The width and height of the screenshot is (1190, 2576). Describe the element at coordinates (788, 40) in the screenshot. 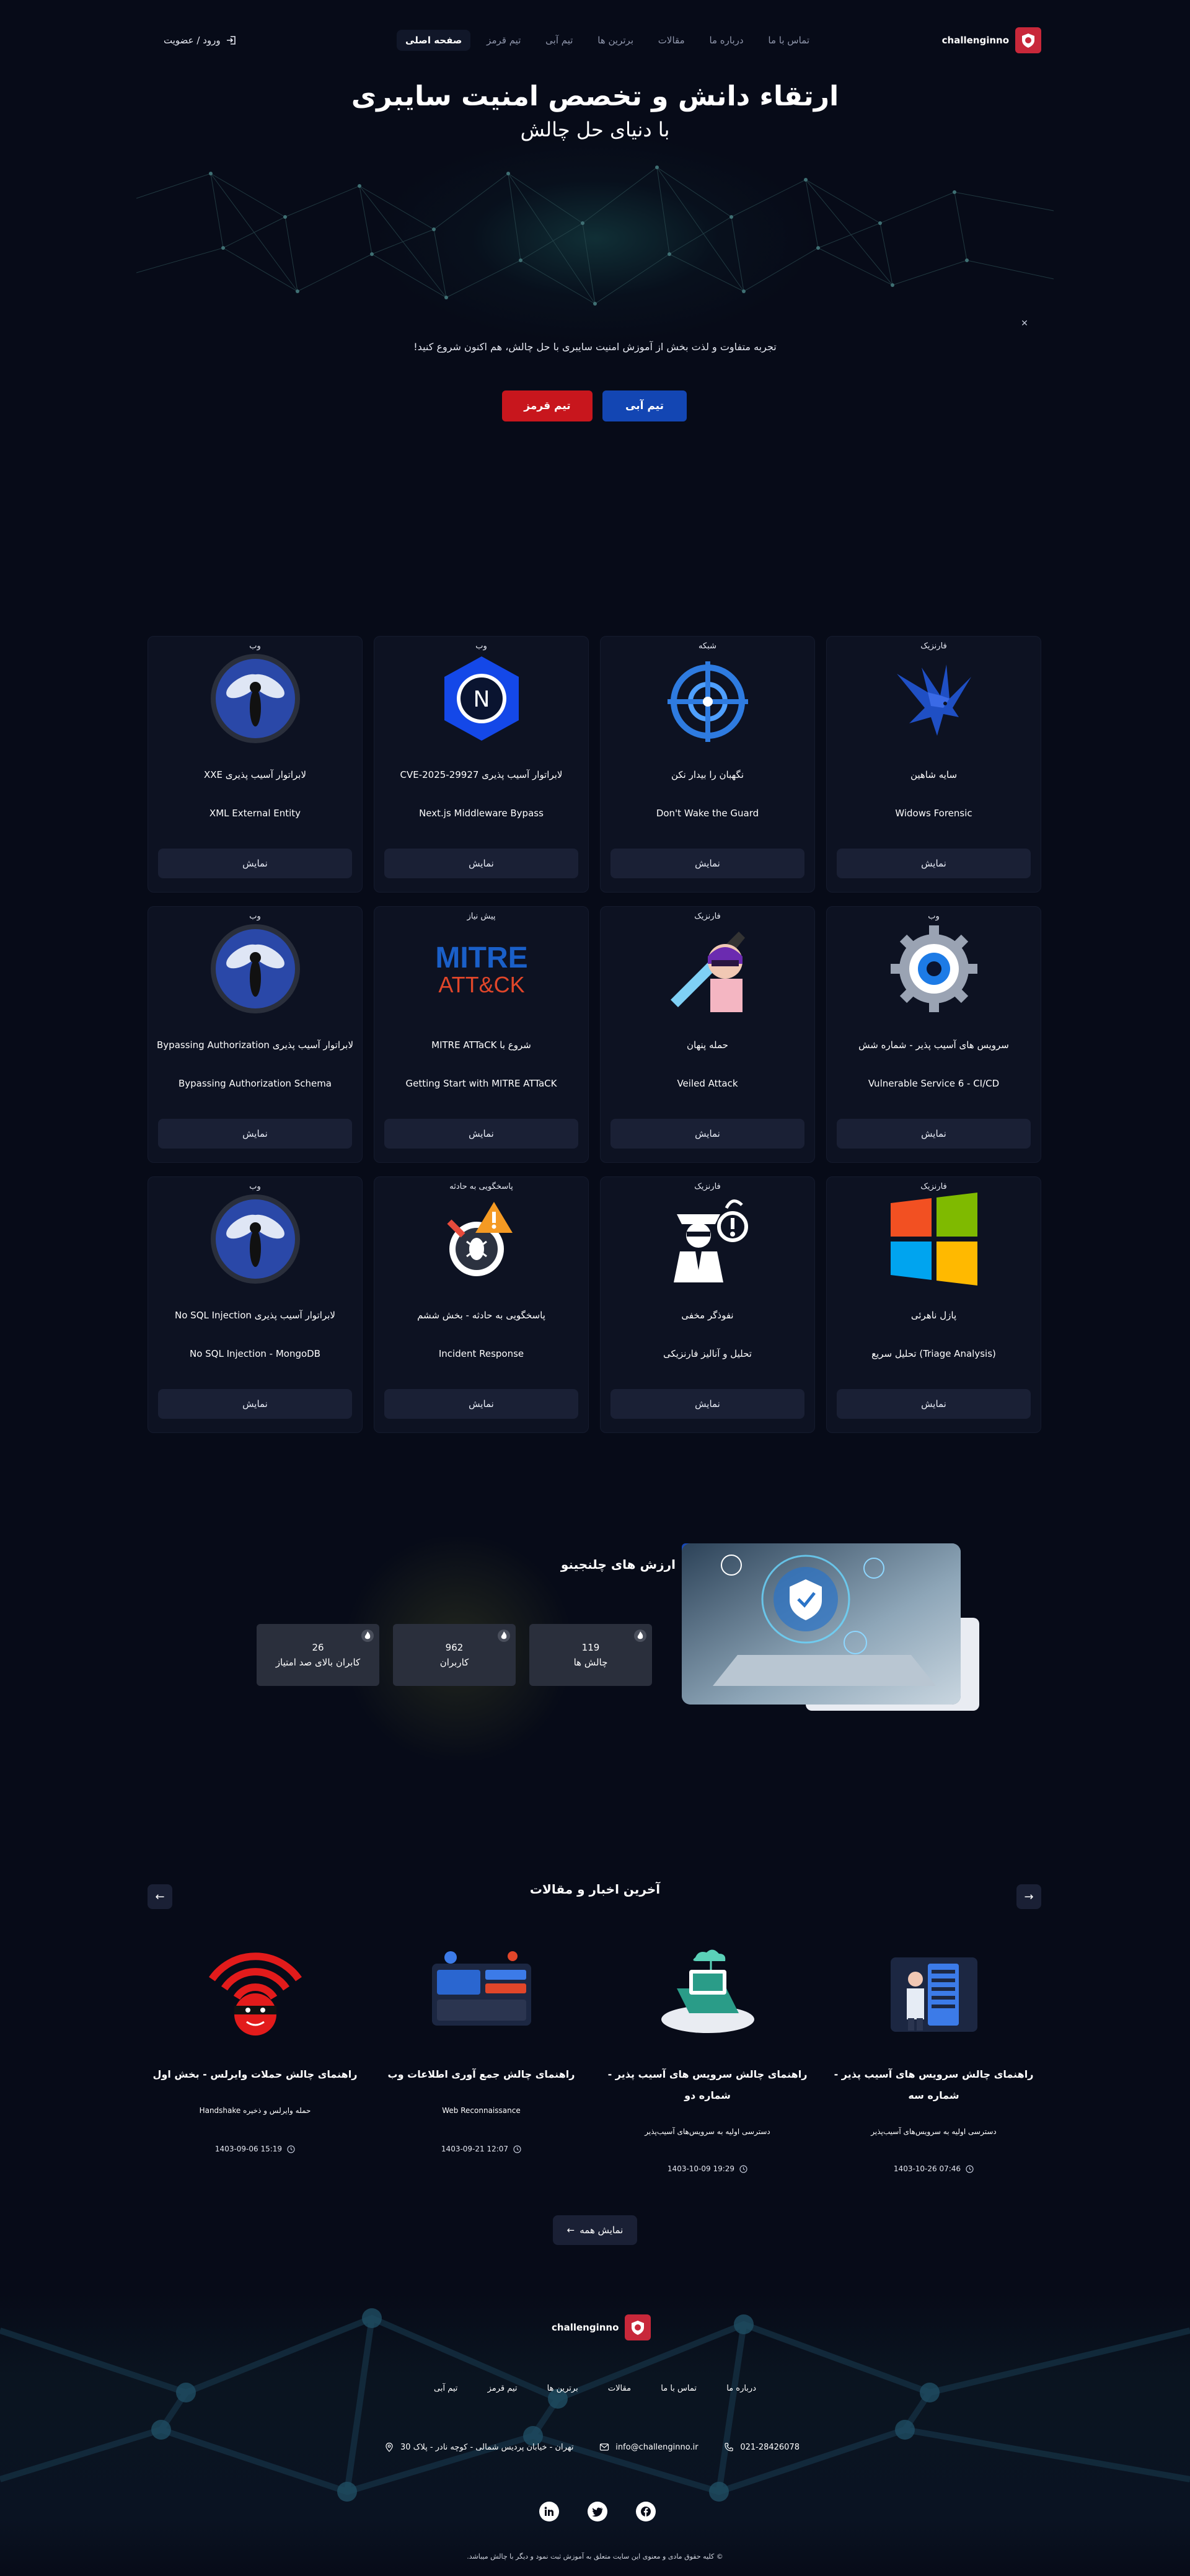

I see `nav-contact: تماس با ما` at that location.